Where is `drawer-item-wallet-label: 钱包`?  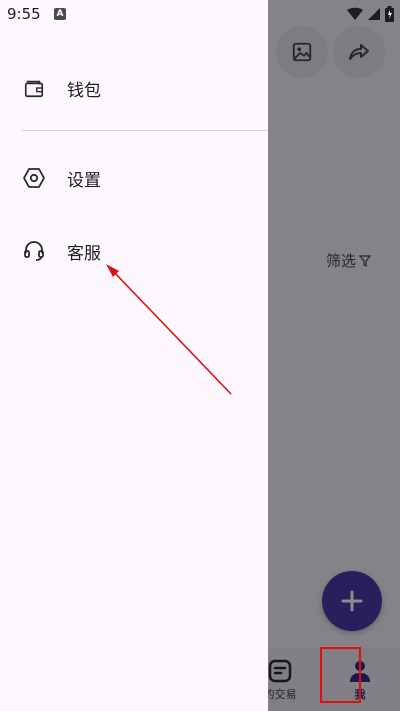
drawer-item-wallet-label: 钱包 is located at coordinates (84, 90).